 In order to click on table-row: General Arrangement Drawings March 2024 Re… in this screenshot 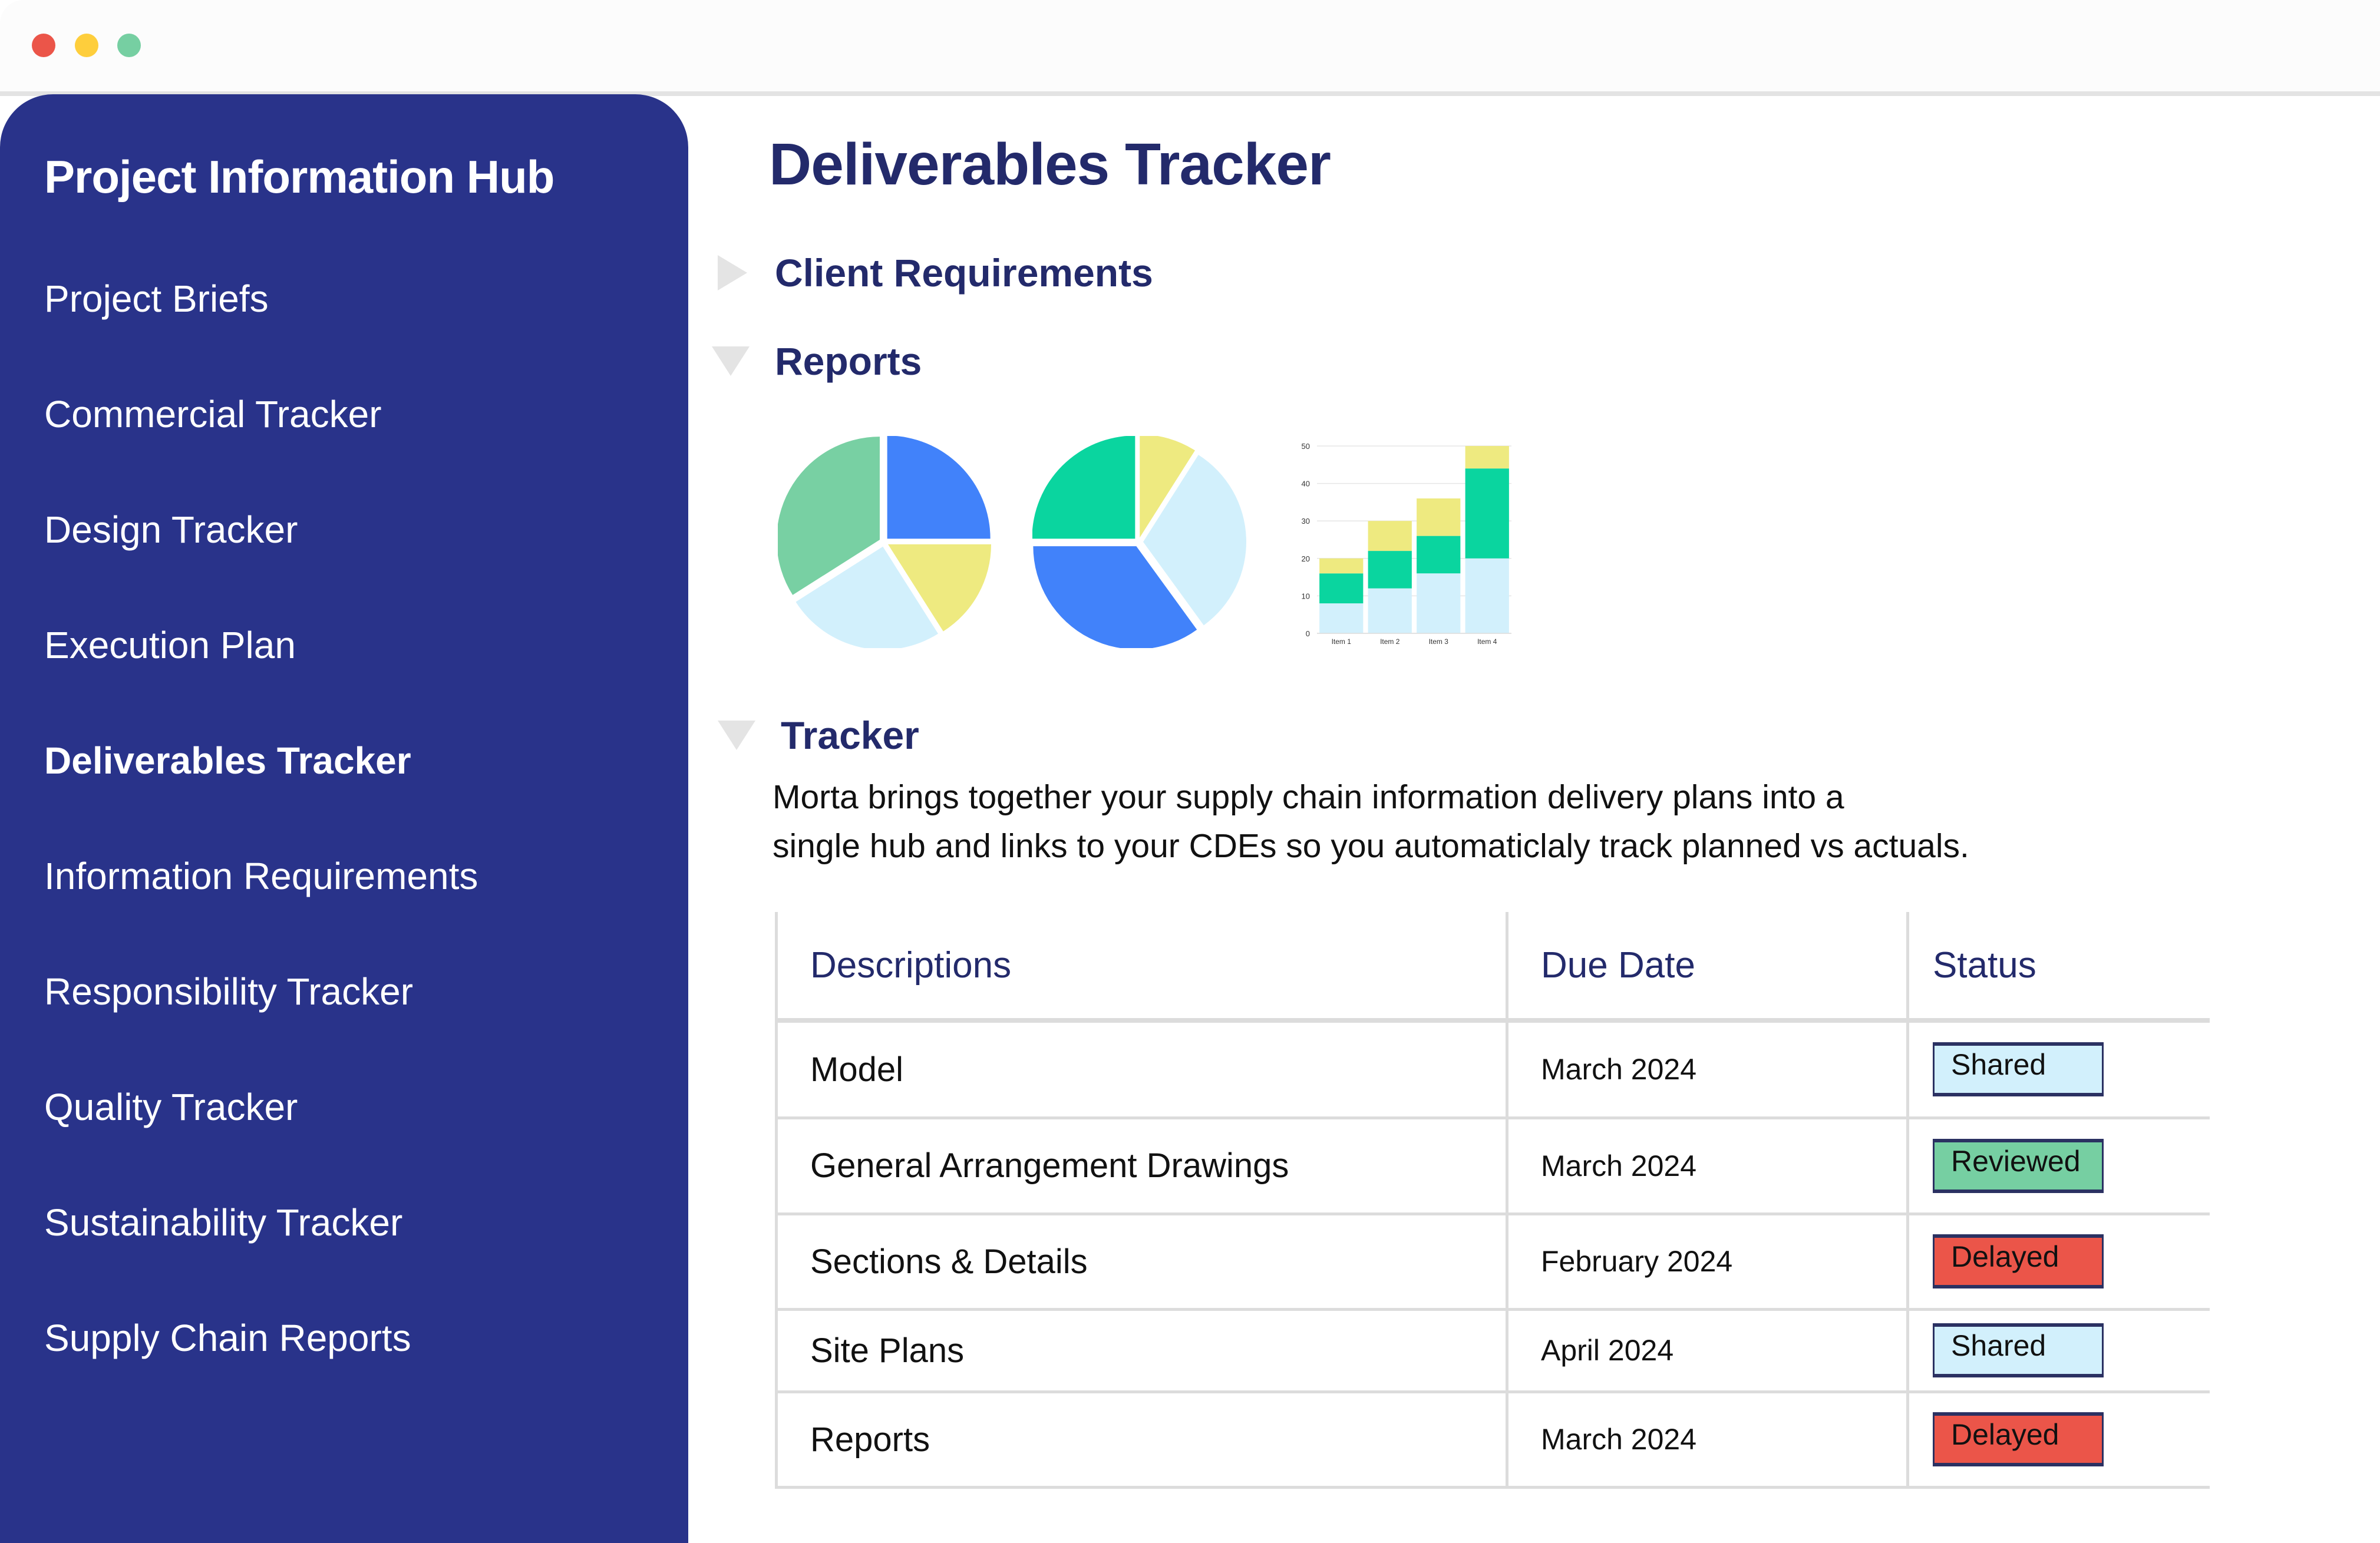, I will do `click(1492, 1166)`.